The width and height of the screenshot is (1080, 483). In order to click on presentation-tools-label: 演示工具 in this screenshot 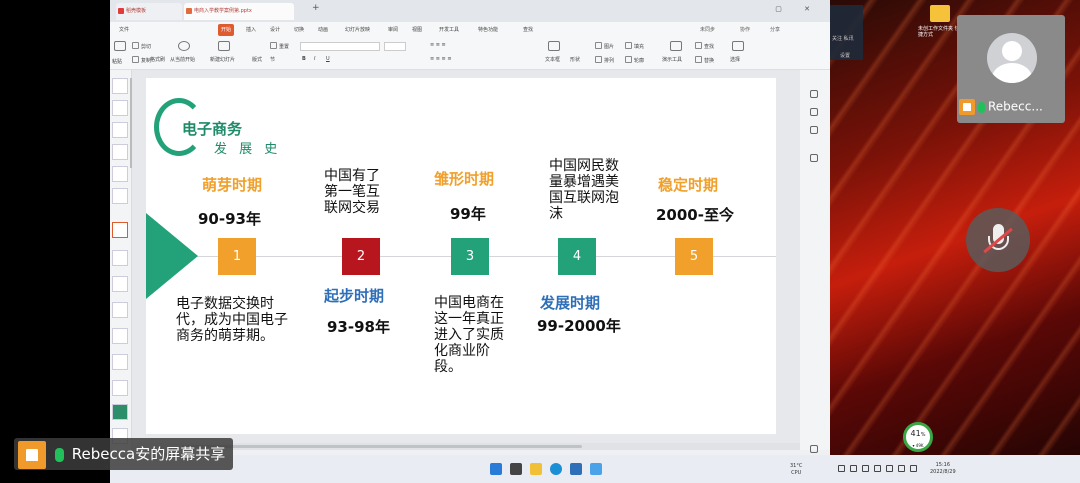, I will do `click(672, 59)`.